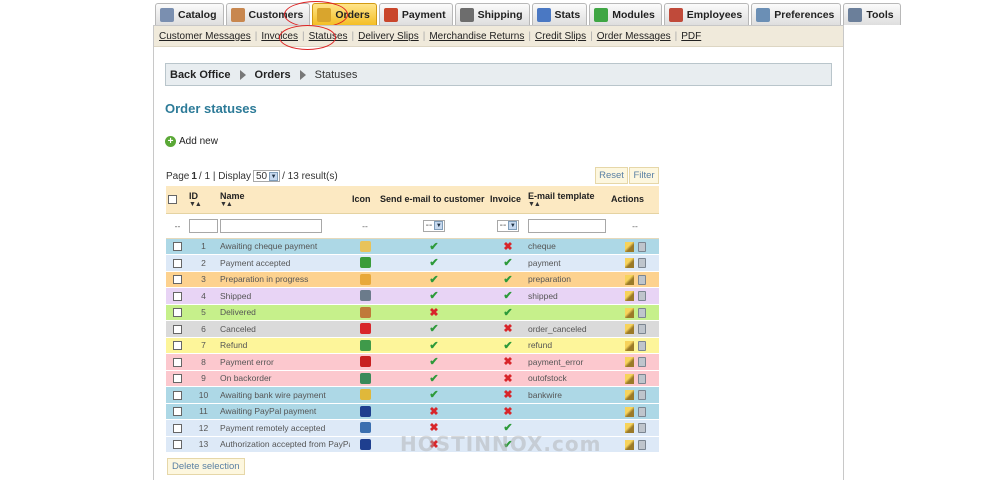 This screenshot has width=996, height=480. What do you see at coordinates (191, 141) in the screenshot?
I see `add-new-link: + Add new` at bounding box center [191, 141].